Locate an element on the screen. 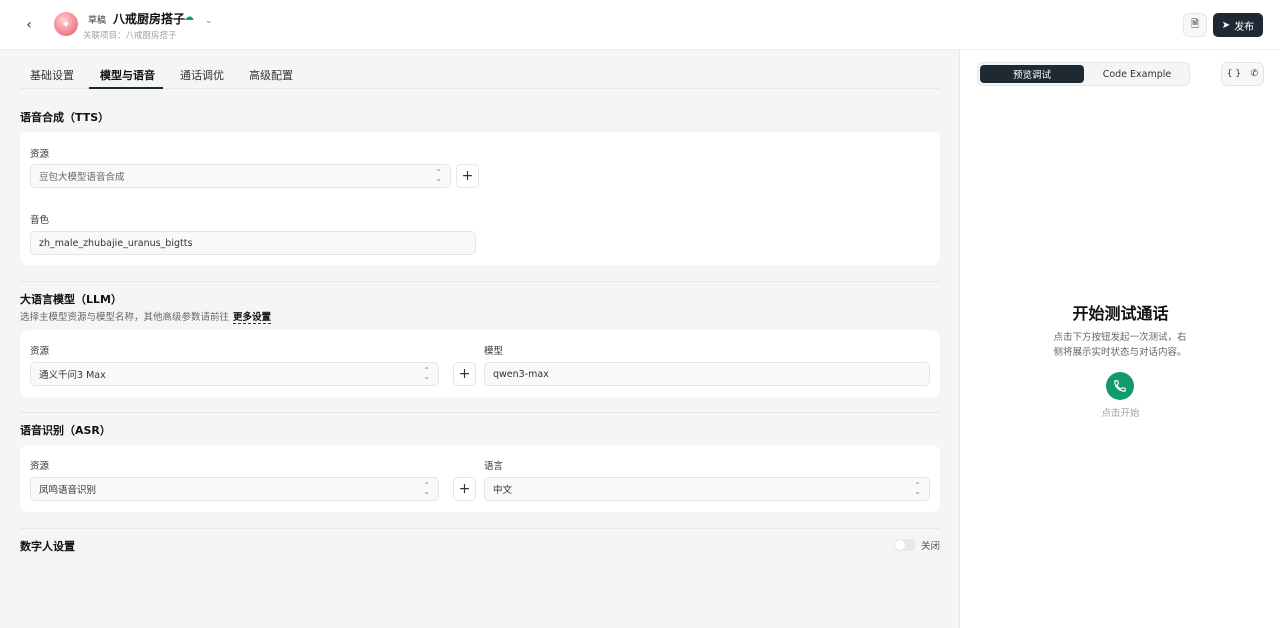  top-bar: ‹ ✦ 草稿 八戒厨房搭子 ☁ ⌄ 关联项目：八戒厨房搭子 🗎 ➤ 发布 is located at coordinates (640, 25).